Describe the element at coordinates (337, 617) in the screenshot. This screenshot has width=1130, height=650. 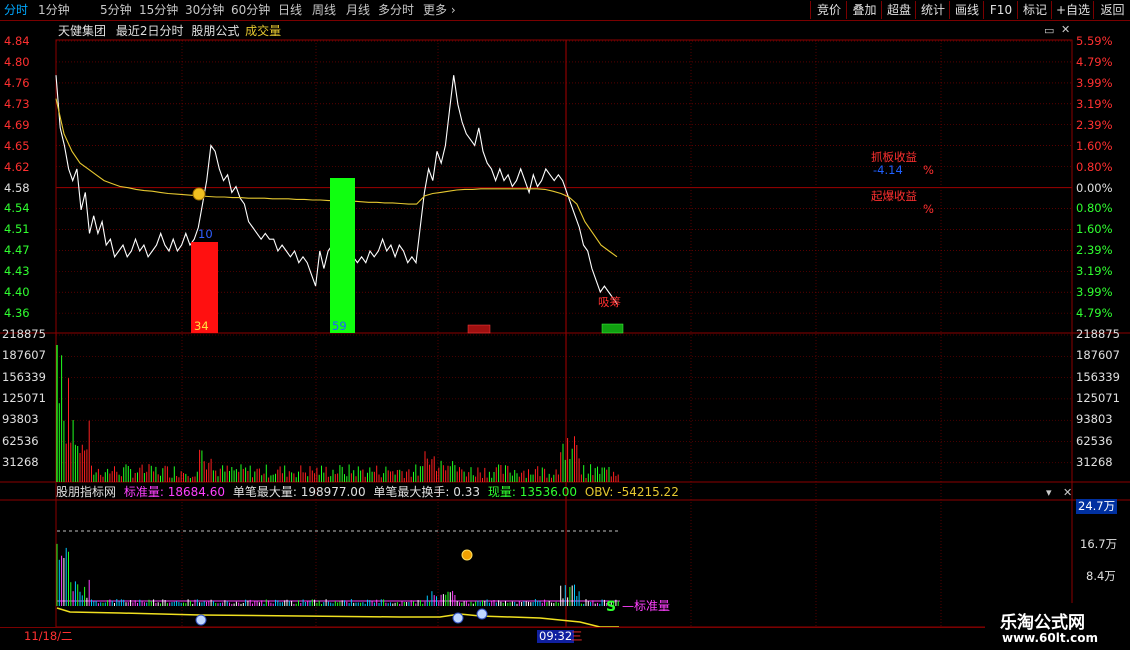
I see `obv-line` at that location.